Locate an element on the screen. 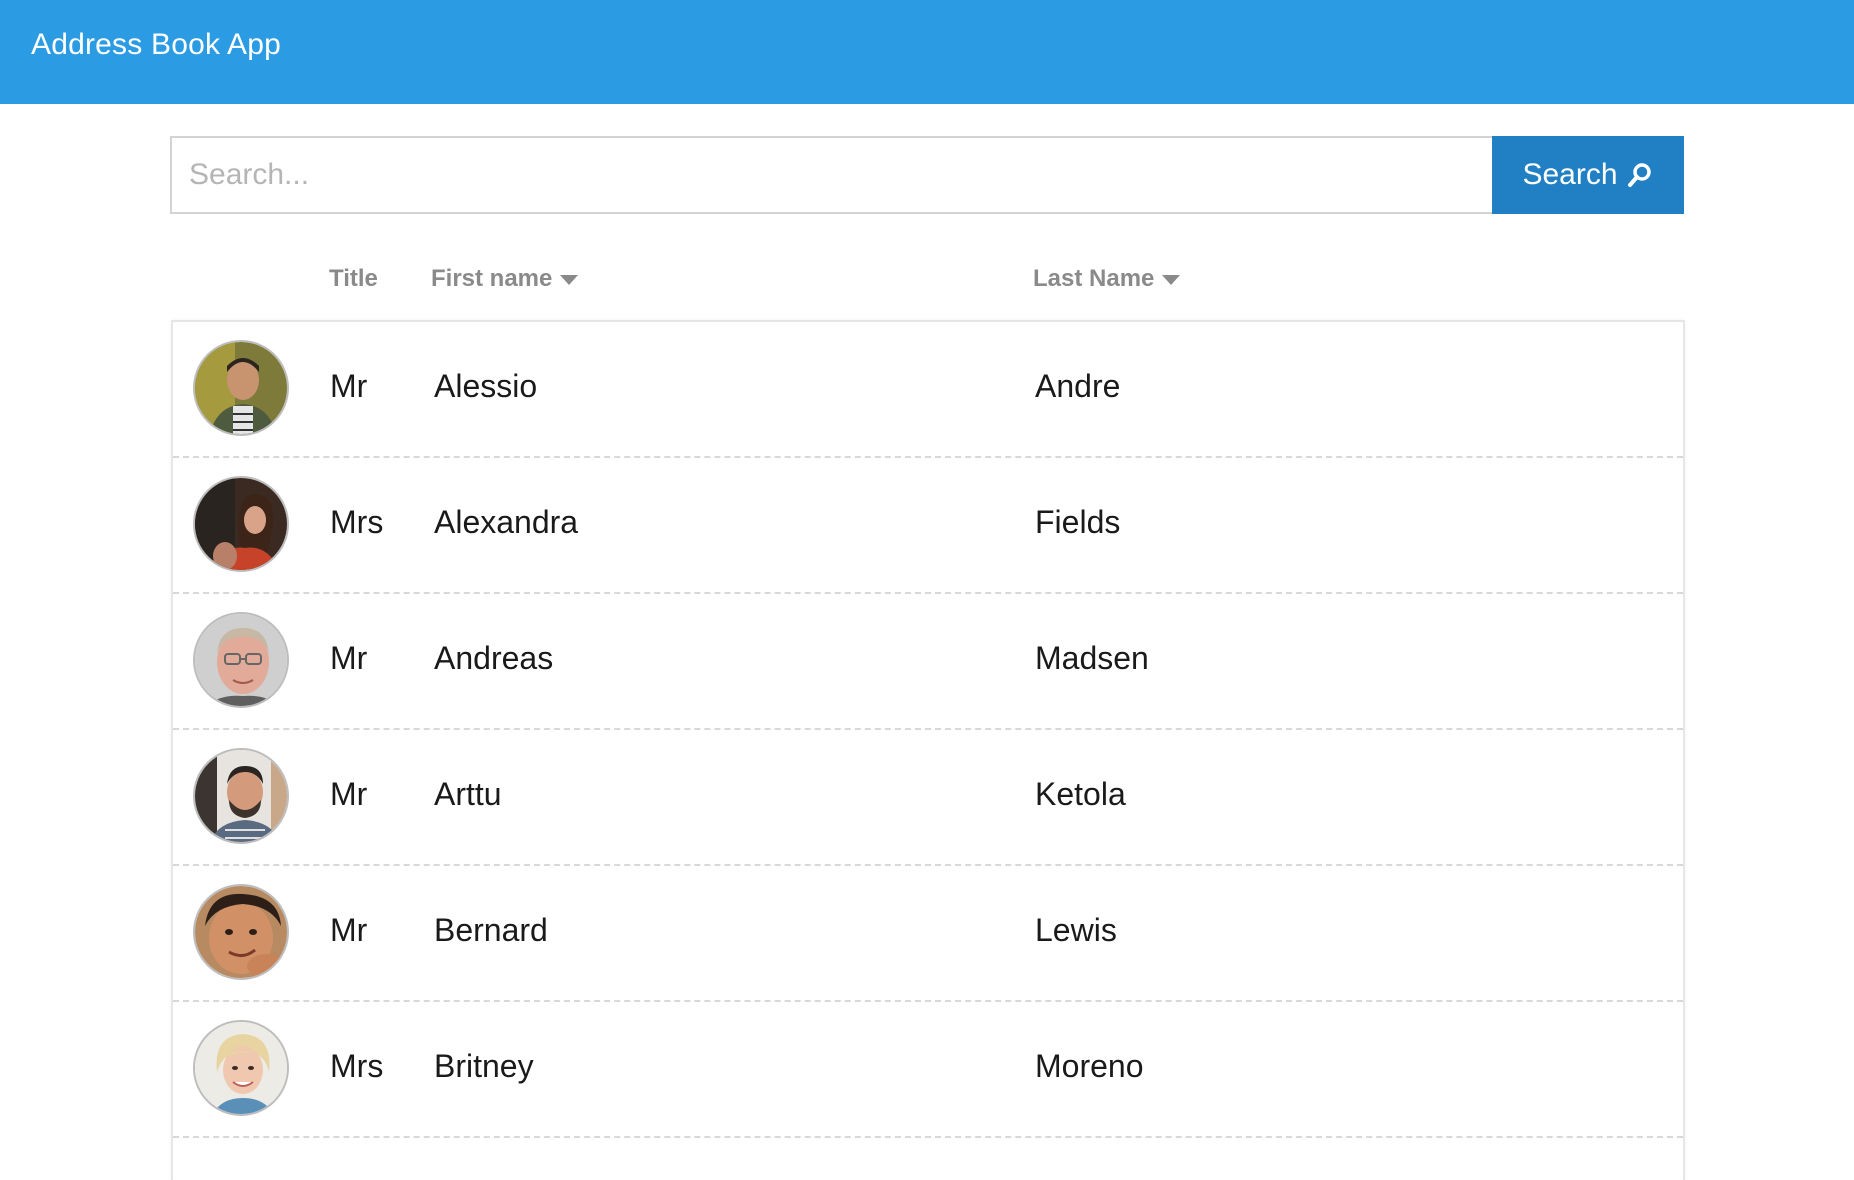 The width and height of the screenshot is (1854, 1180). column-header-first-name: First name is located at coordinates (505, 279).